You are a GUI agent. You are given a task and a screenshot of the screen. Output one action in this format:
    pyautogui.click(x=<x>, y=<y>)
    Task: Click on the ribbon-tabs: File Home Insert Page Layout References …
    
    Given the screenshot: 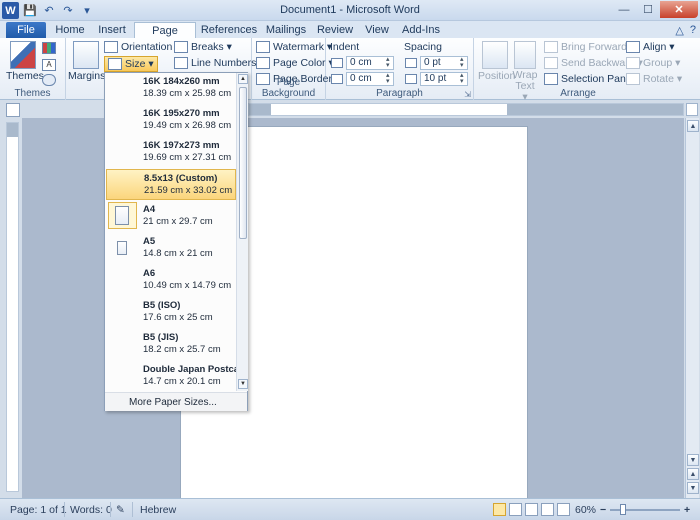 What is the action you would take?
    pyautogui.click(x=350, y=35)
    